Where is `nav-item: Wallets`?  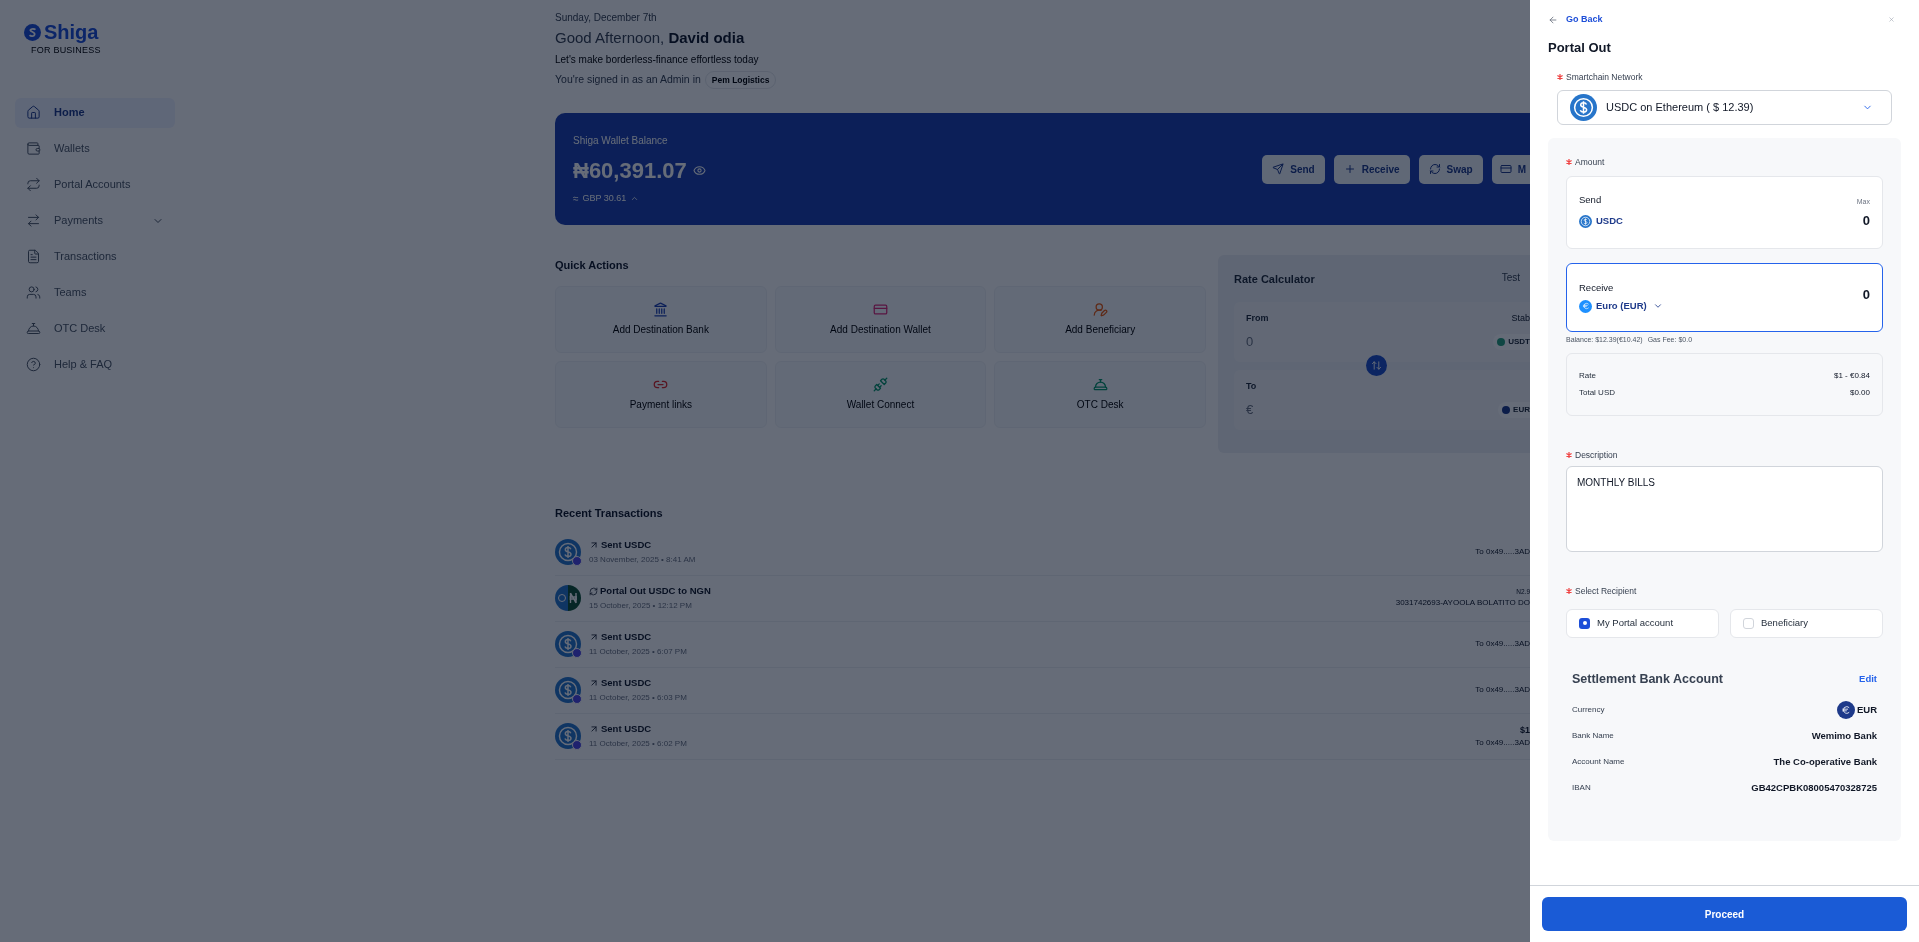 nav-item: Wallets is located at coordinates (95, 148).